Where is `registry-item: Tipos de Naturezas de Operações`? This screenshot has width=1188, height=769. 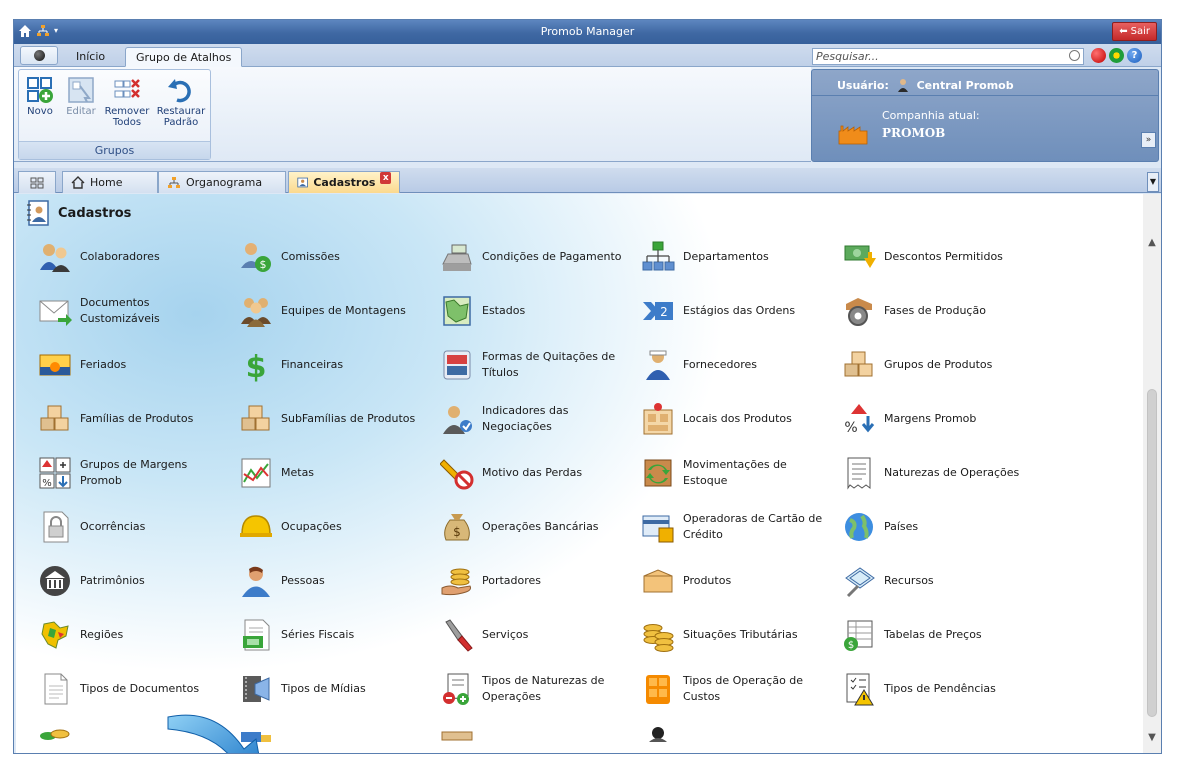
registry-item: Tipos de Naturezas de Operações is located at coordinates (540, 689).